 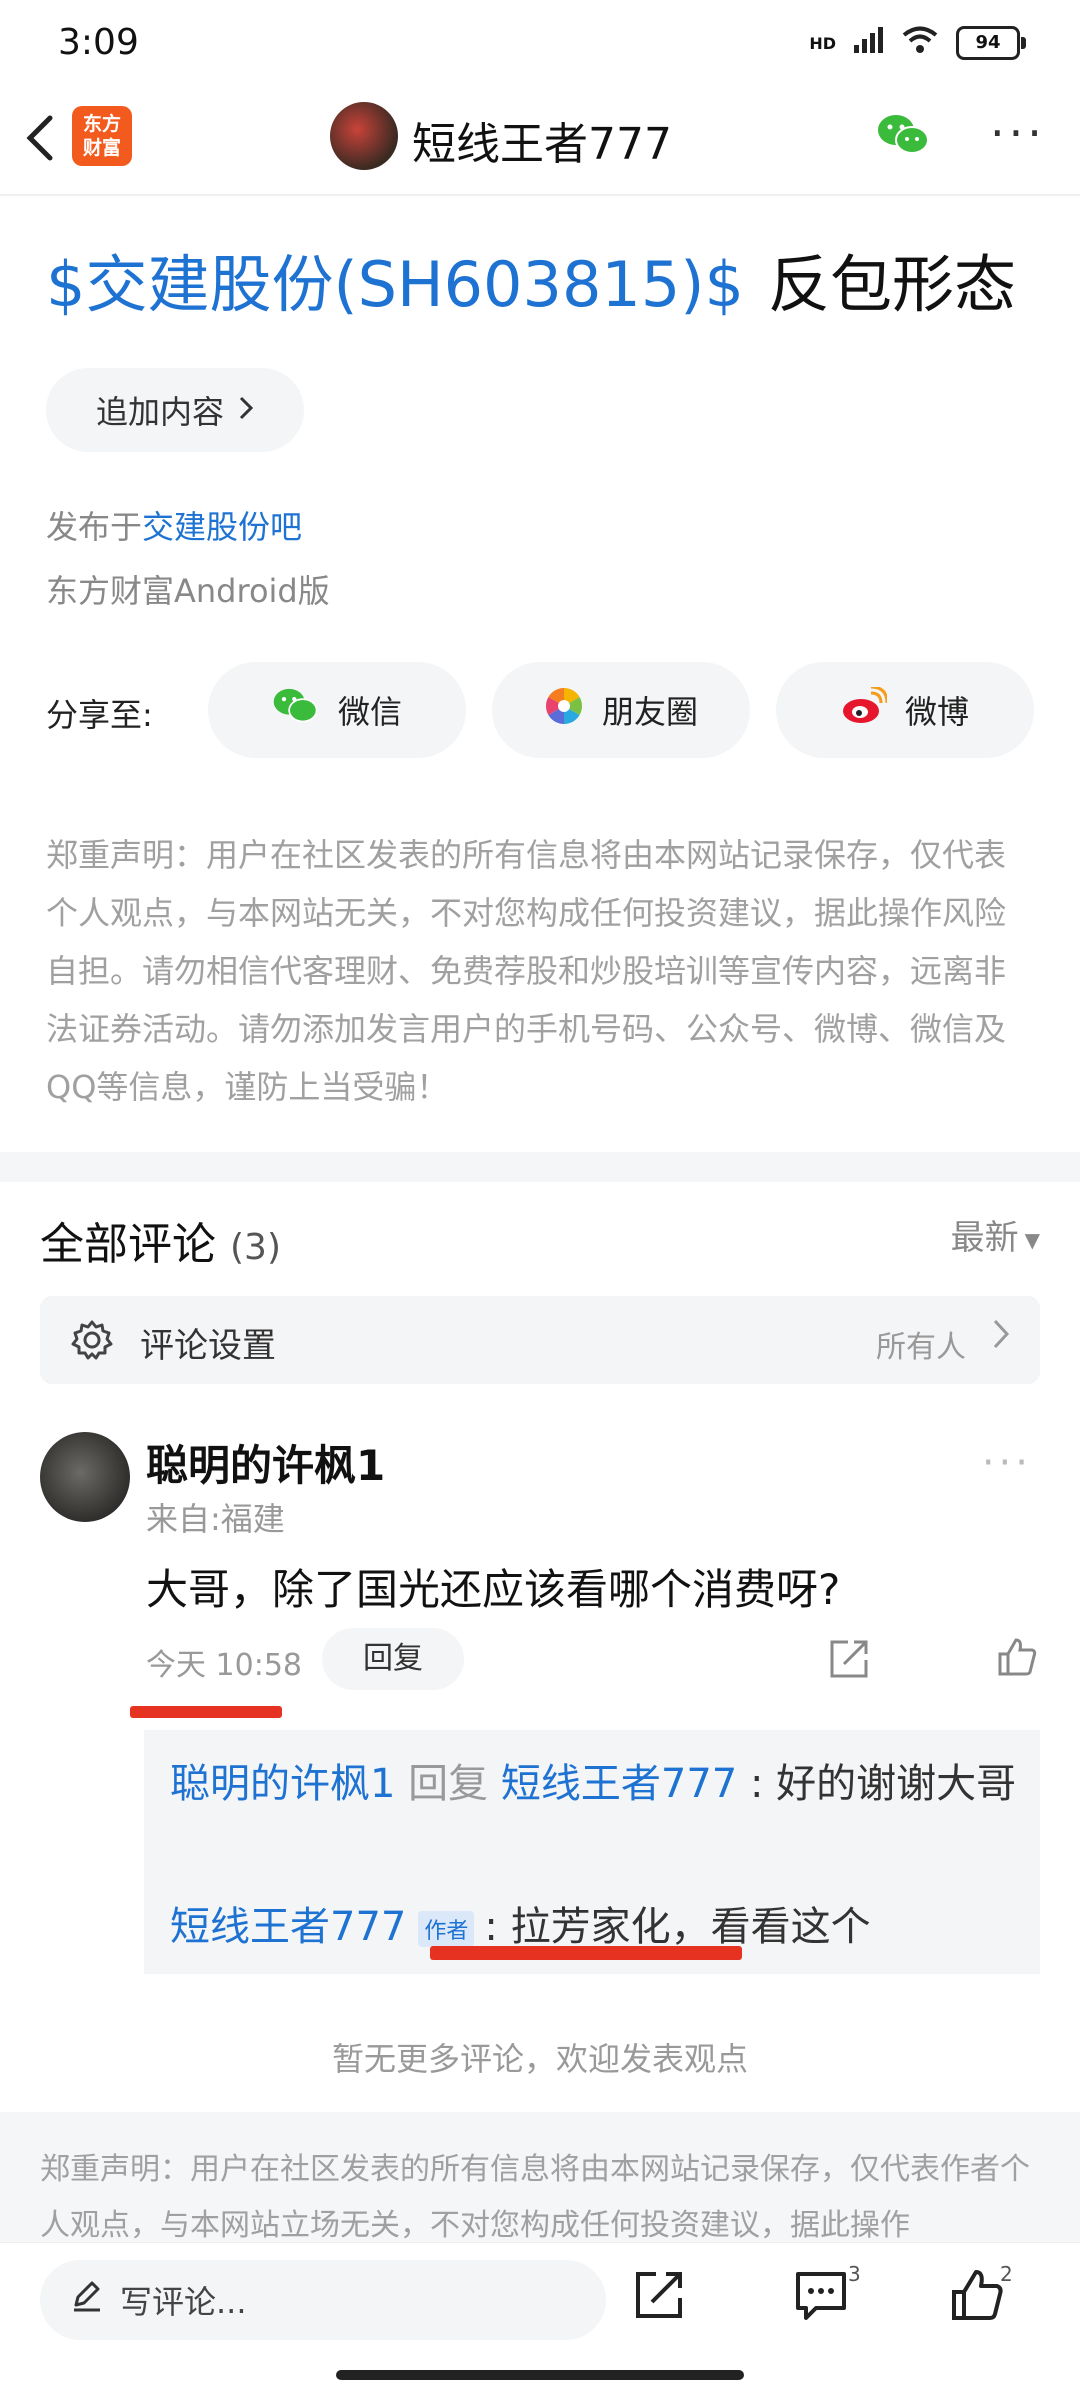 What do you see at coordinates (101, 148) in the screenshot?
I see `logo-text-2: 财富` at bounding box center [101, 148].